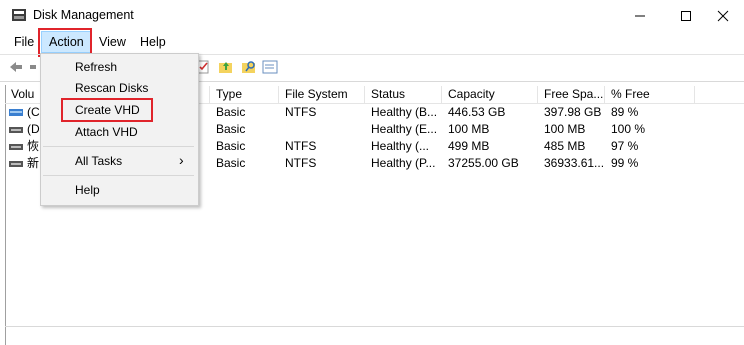 Image resolution: width=744 pixels, height=345 pixels. I want to click on menu-item-all-tasks: All Tasks, so click(98, 161).